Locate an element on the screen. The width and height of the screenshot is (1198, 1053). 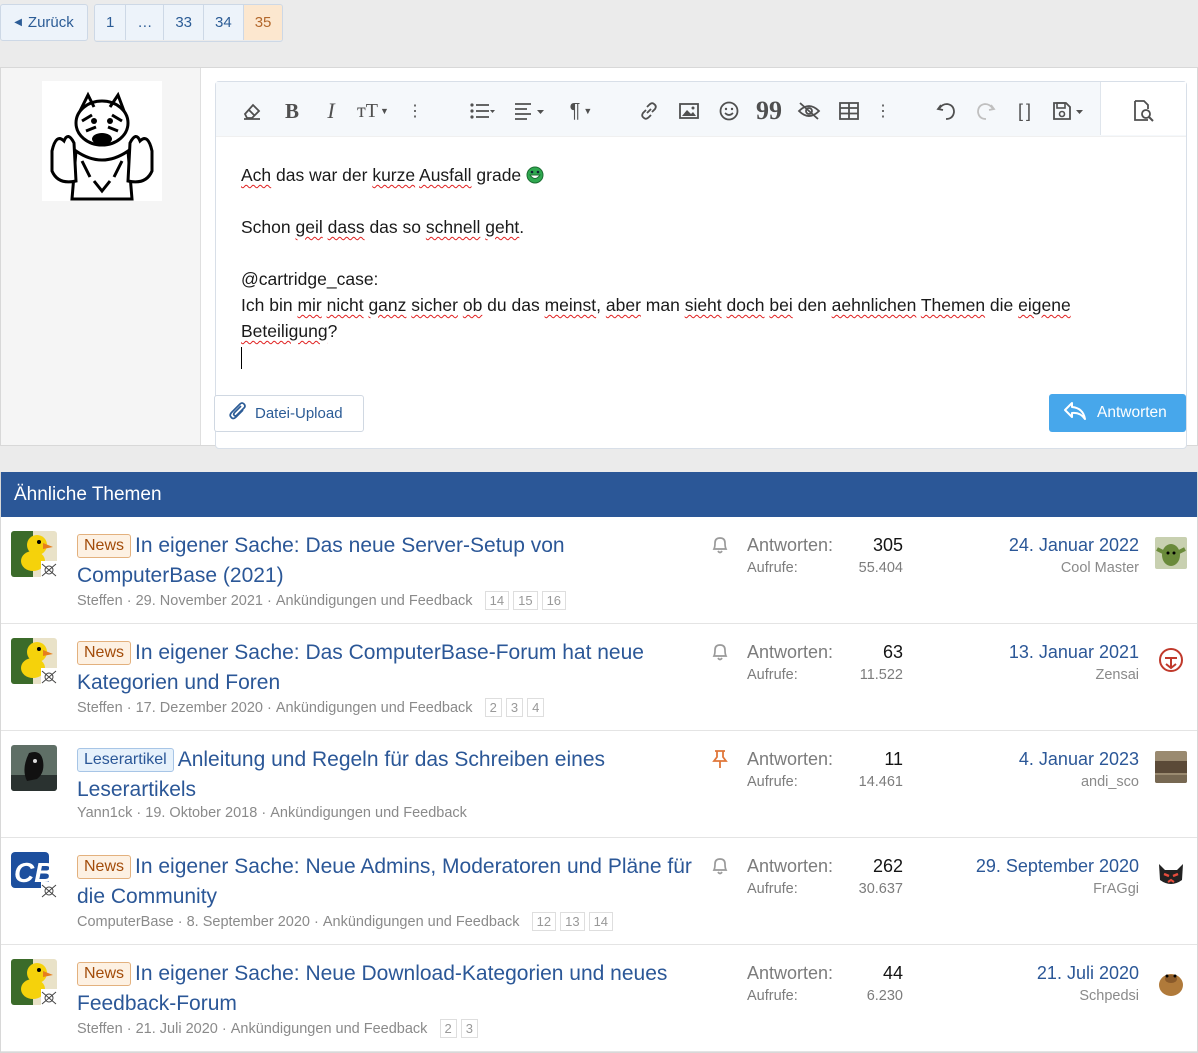
last-post-user: FrAGgi is located at coordinates (1057, 889).